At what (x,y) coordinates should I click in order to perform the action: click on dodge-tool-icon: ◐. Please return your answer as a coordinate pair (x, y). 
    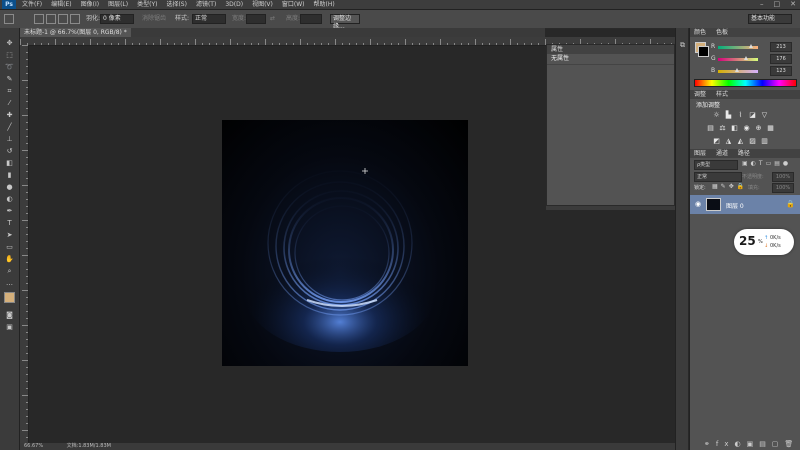
    Looking at the image, I should click on (9, 199).